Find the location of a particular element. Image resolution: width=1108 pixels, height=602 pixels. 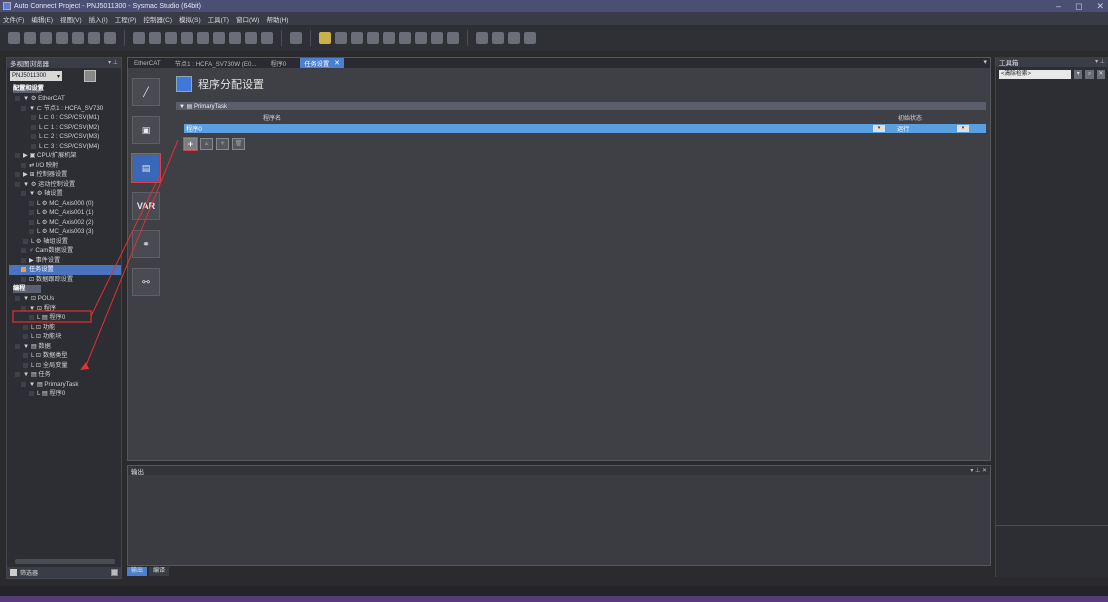

warning-icon is located at coordinates (325, 38).